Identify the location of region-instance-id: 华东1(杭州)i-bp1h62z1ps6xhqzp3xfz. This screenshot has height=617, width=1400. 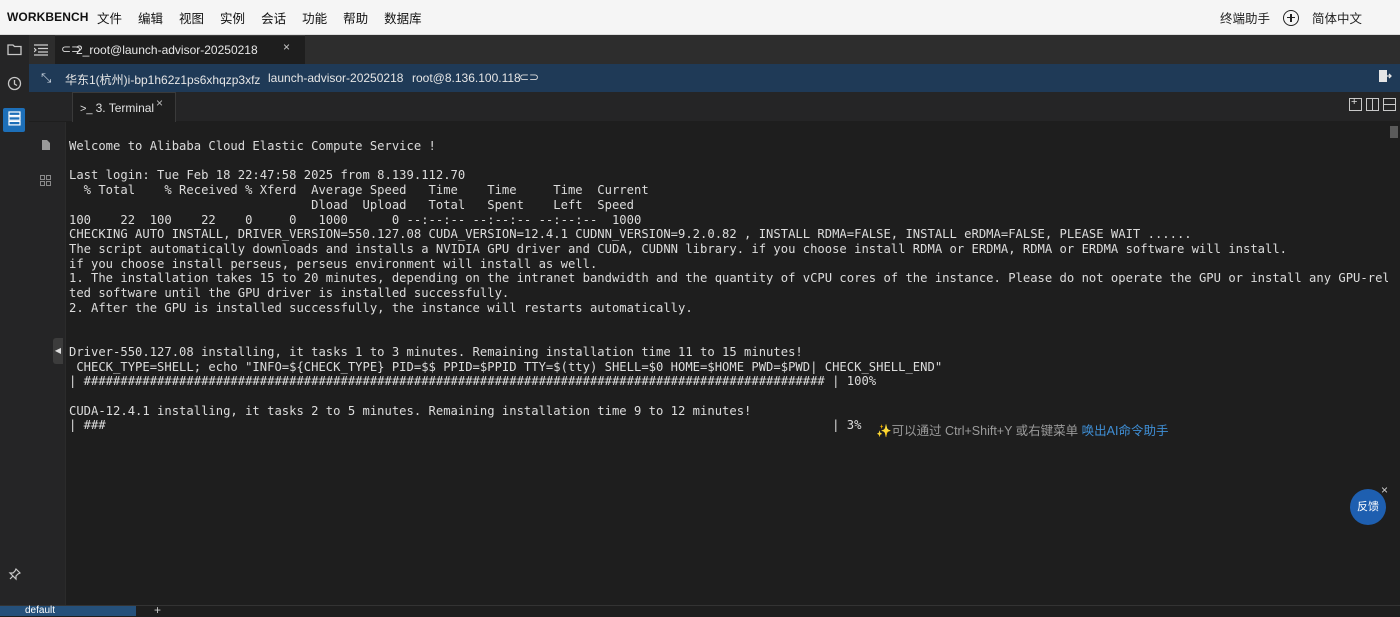
(163, 80).